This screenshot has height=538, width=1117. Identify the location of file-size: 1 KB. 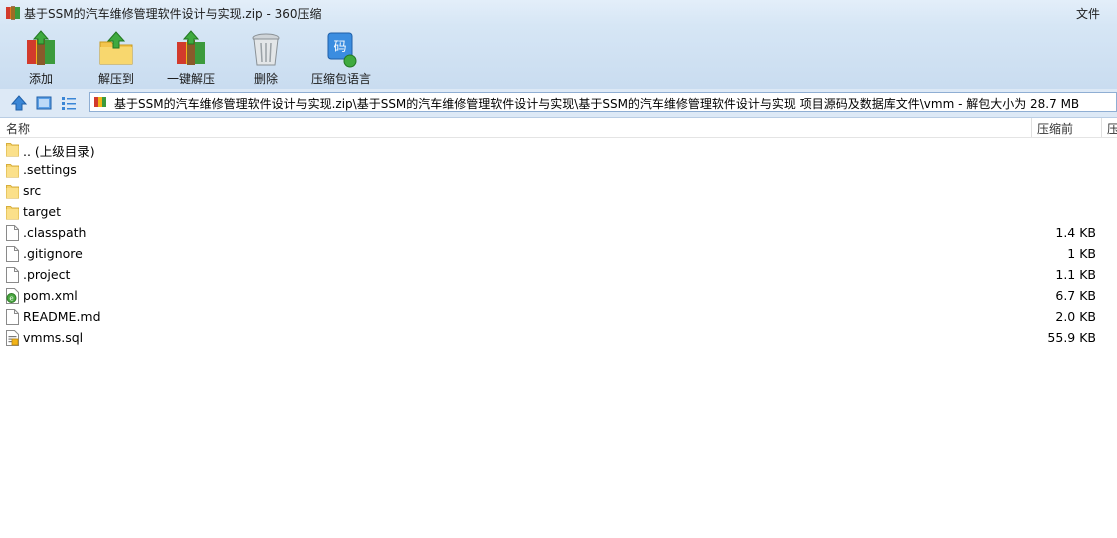
(1081, 253).